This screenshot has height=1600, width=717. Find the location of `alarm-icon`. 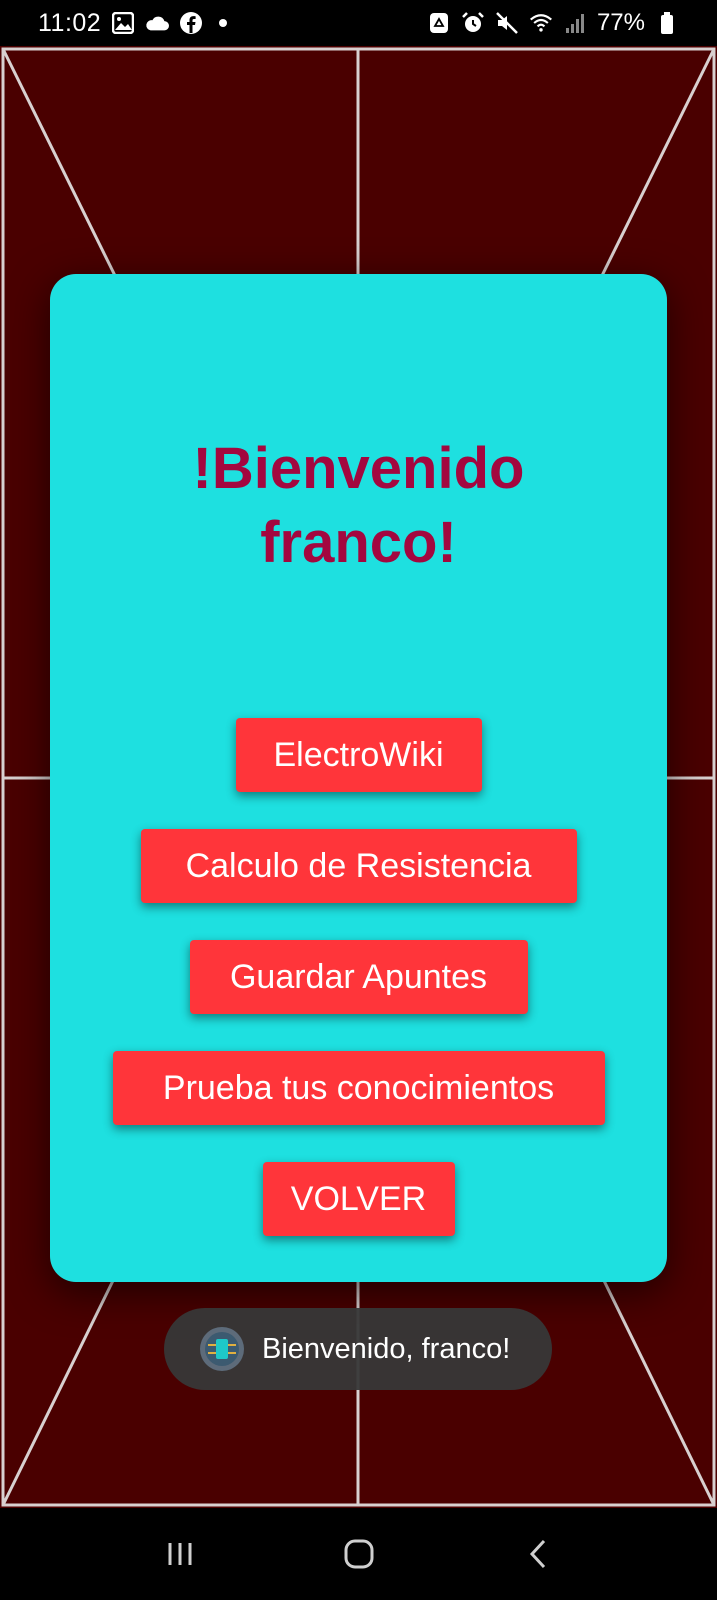

alarm-icon is located at coordinates (473, 23).